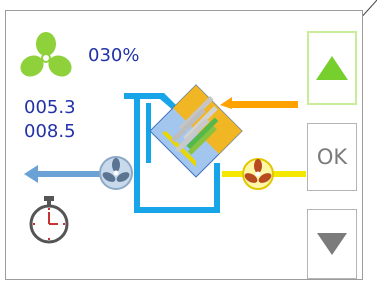  What do you see at coordinates (116, 173) in the screenshot?
I see `supply-fan-icon` at bounding box center [116, 173].